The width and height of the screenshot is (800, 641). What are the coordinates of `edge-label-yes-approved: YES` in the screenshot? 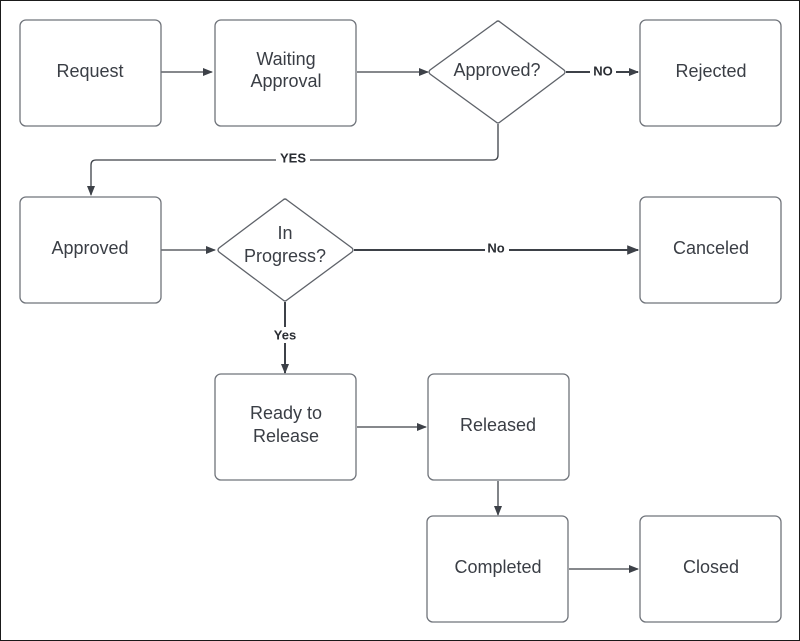 It's located at (293, 159).